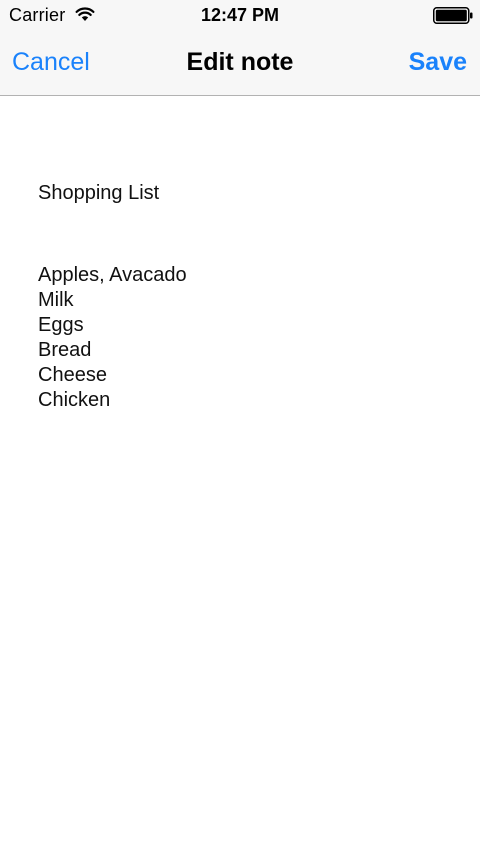 This screenshot has height=852, width=480. What do you see at coordinates (112, 300) in the screenshot?
I see `note-line: Milk` at bounding box center [112, 300].